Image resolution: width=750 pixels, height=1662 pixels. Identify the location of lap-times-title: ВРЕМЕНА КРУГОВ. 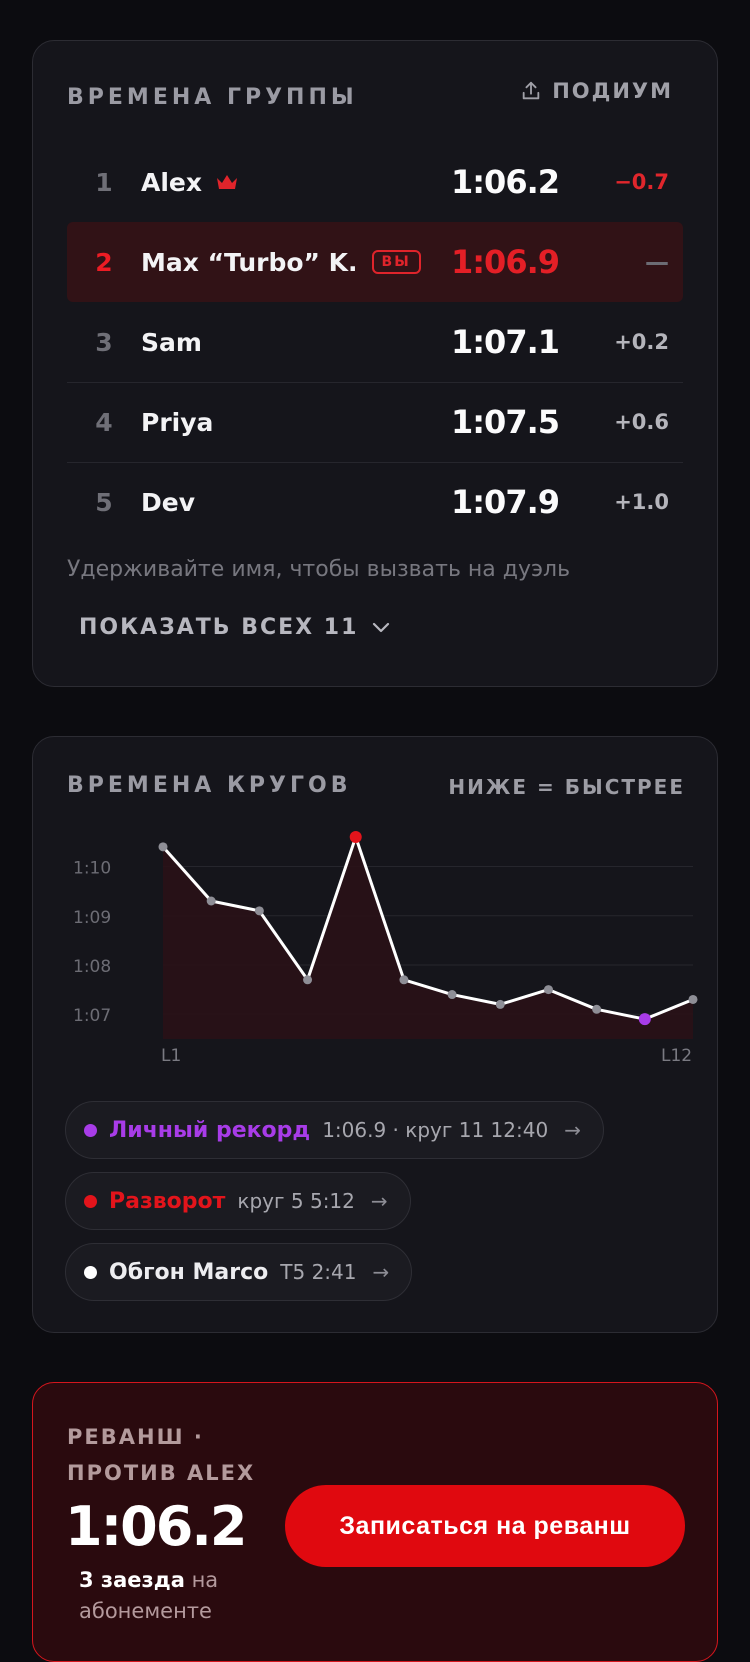
(209, 785).